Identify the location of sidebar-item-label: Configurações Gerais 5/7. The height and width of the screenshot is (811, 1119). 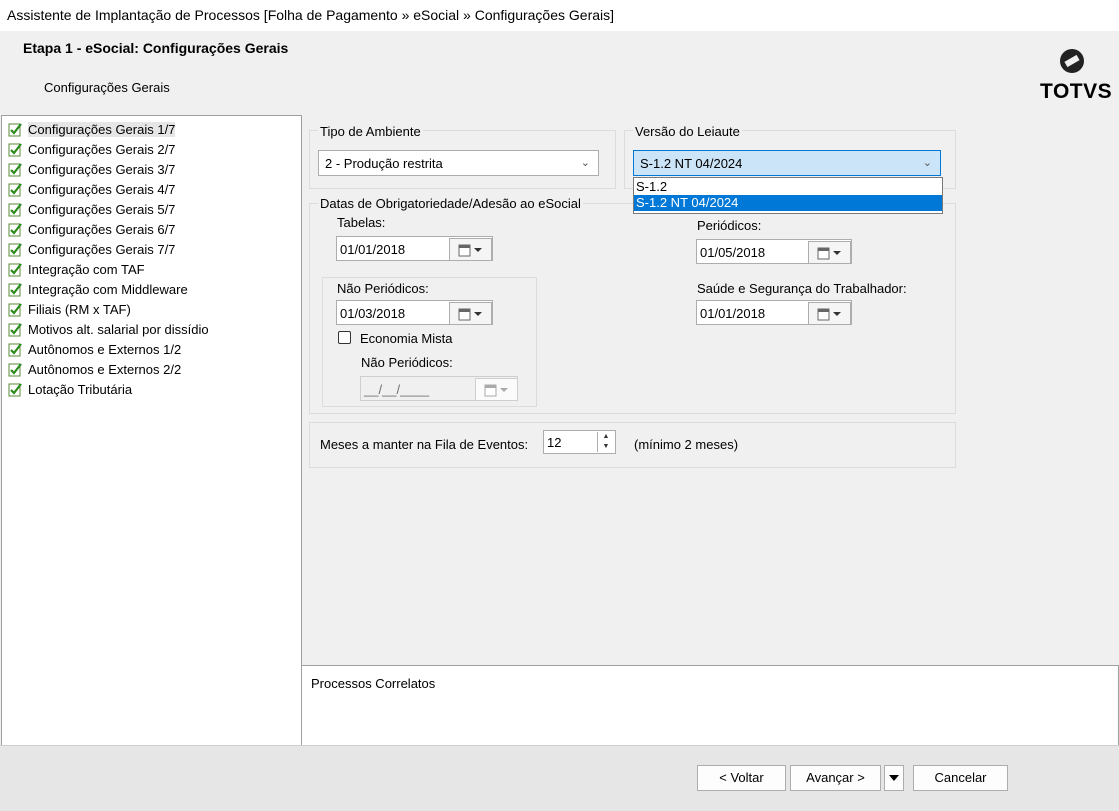
(102, 209).